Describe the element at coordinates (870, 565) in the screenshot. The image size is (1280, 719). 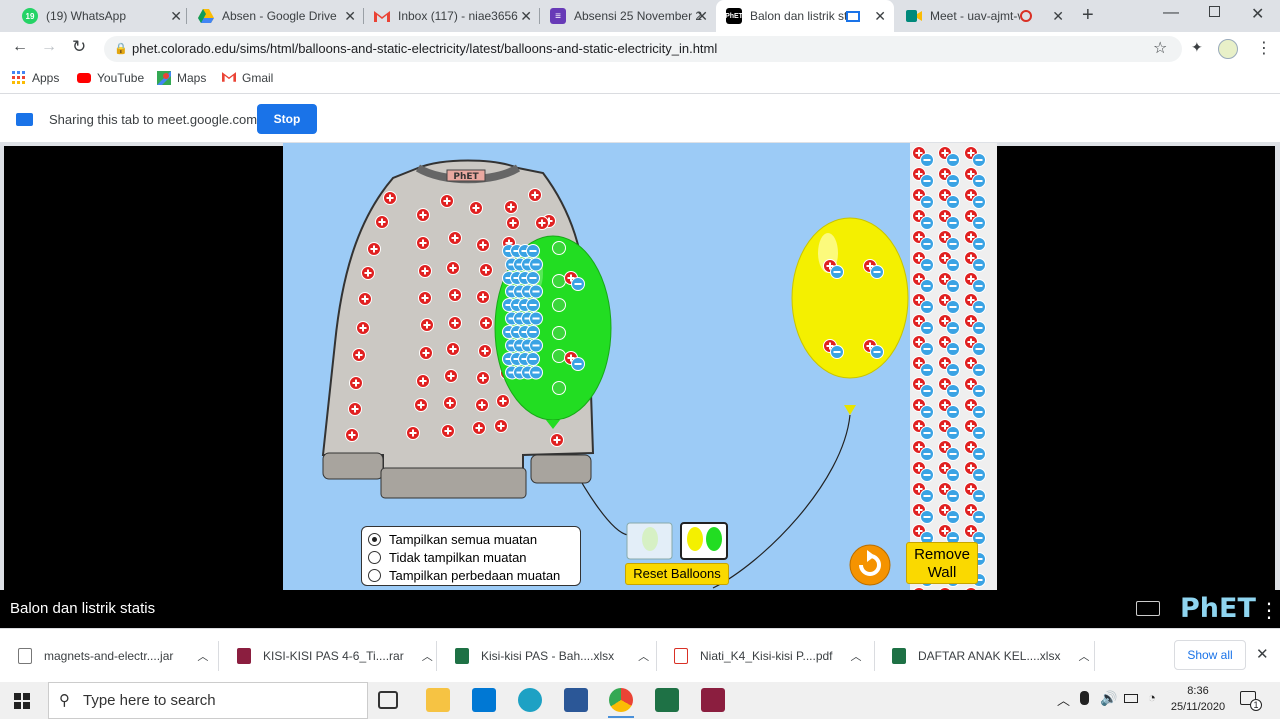
I see `reset-all-button` at that location.